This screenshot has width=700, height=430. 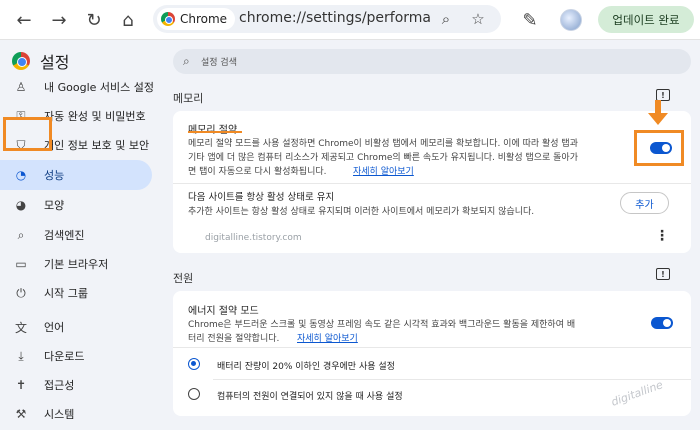 I want to click on battery-20-radio, so click(x=194, y=364).